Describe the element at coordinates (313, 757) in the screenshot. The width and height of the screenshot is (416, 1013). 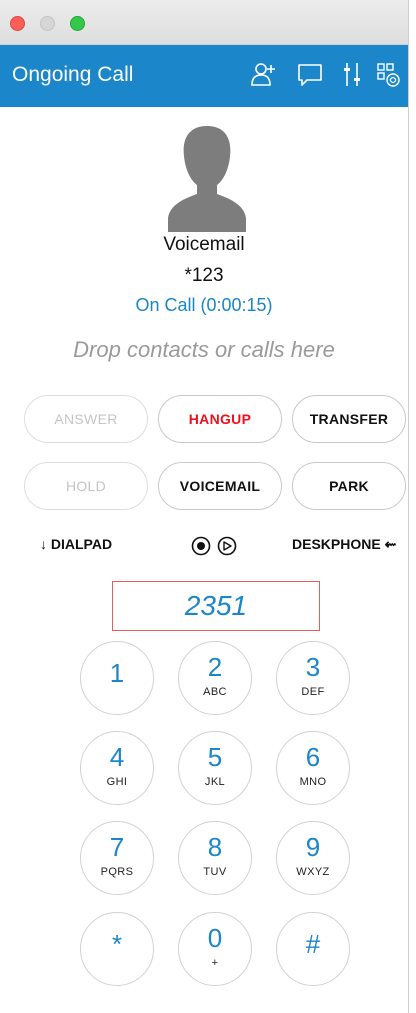
I see `key-digit: 6` at that location.